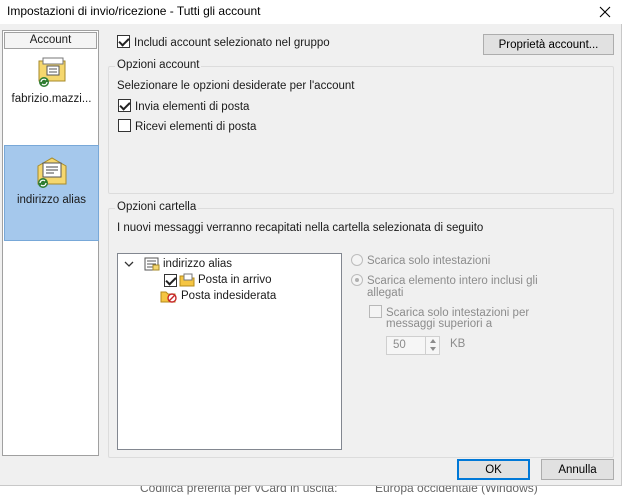 This screenshot has width=624, height=495. Describe the element at coordinates (129, 264) in the screenshot. I see `chevron-down-icon` at that location.